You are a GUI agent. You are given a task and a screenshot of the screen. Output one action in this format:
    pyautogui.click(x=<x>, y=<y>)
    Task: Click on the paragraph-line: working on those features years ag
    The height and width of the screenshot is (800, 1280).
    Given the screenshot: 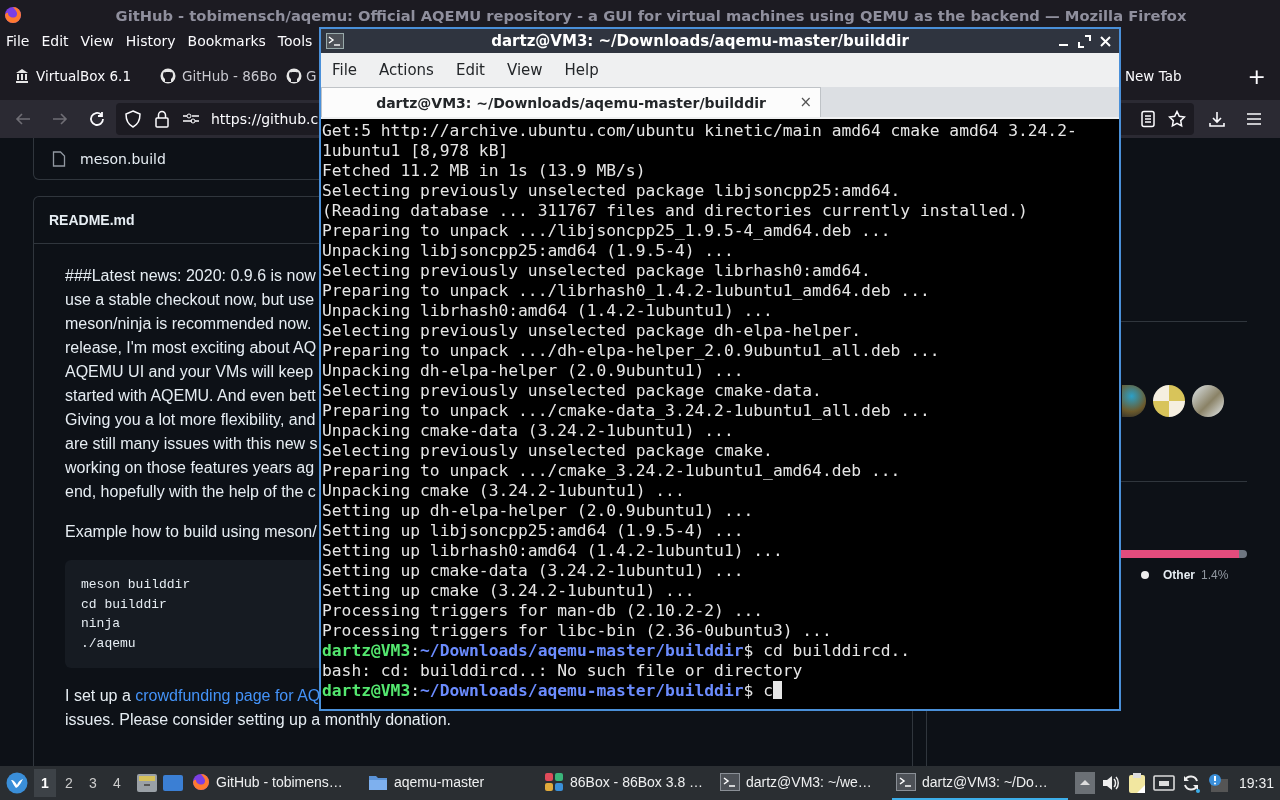 What is the action you would take?
    pyautogui.click(x=190, y=468)
    